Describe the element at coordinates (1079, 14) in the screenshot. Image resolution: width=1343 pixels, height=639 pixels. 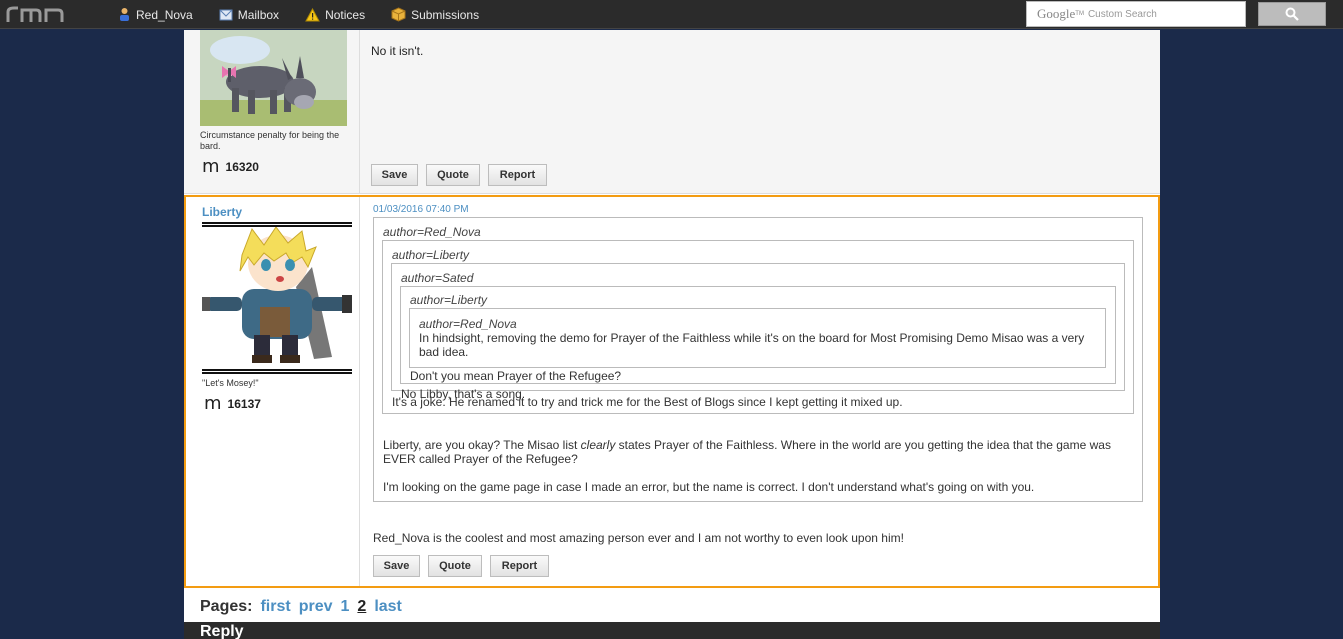
I see `google-trademark: TM` at that location.